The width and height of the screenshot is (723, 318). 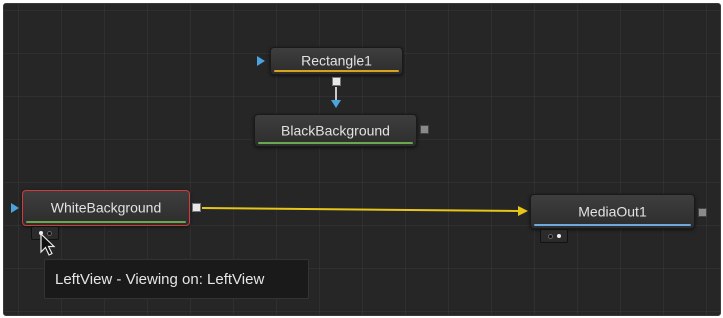 I want to click on wire-arrowhead-main, so click(x=523, y=211).